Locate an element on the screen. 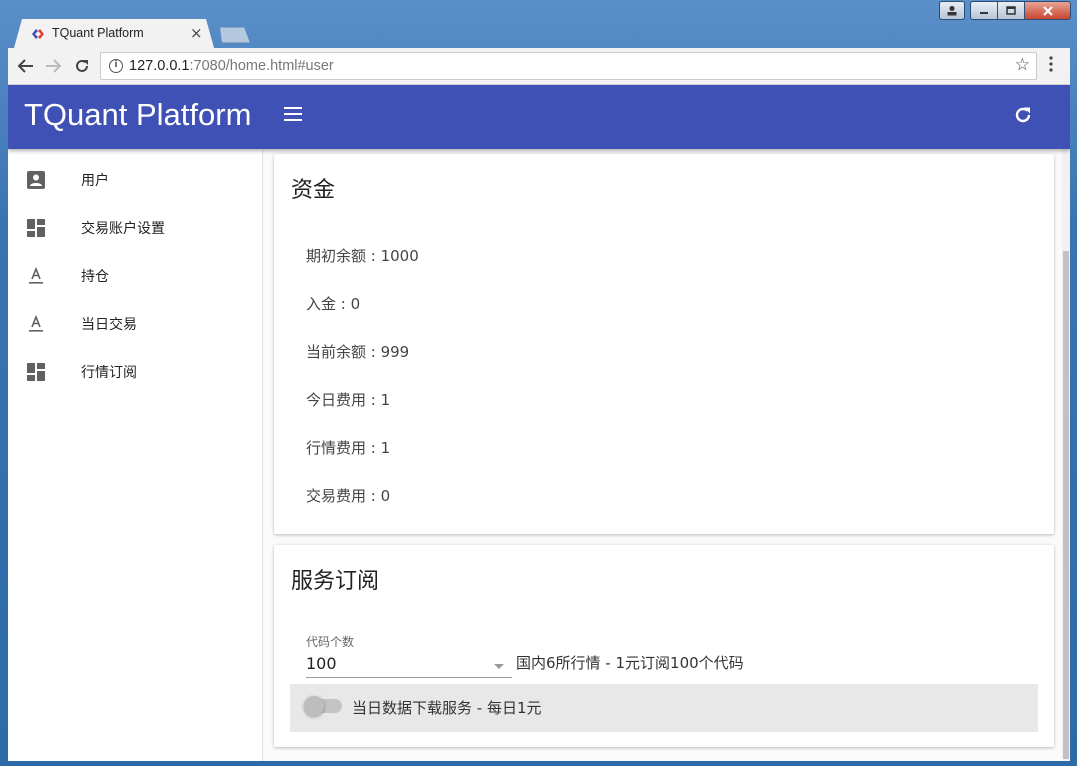 The width and height of the screenshot is (1077, 766). address-url: 127.0.0.1:7080/home.html#user is located at coordinates (231, 66).